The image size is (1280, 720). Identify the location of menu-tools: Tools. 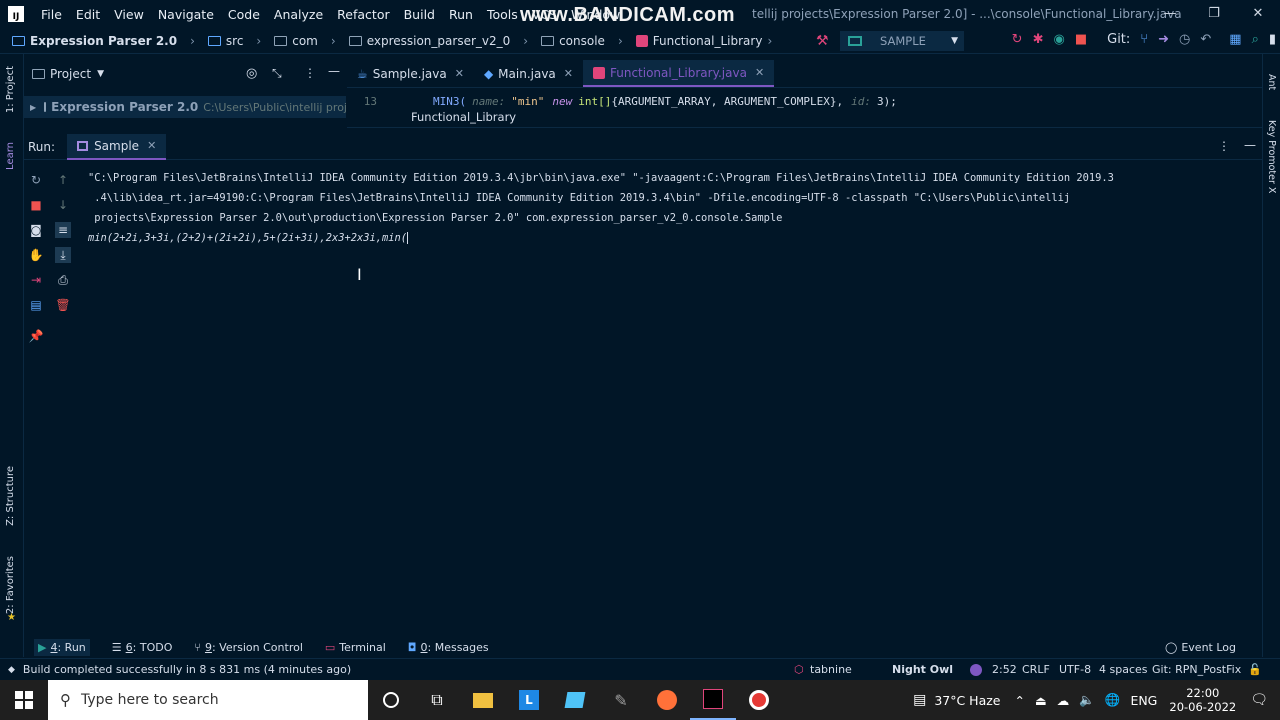
(502, 14).